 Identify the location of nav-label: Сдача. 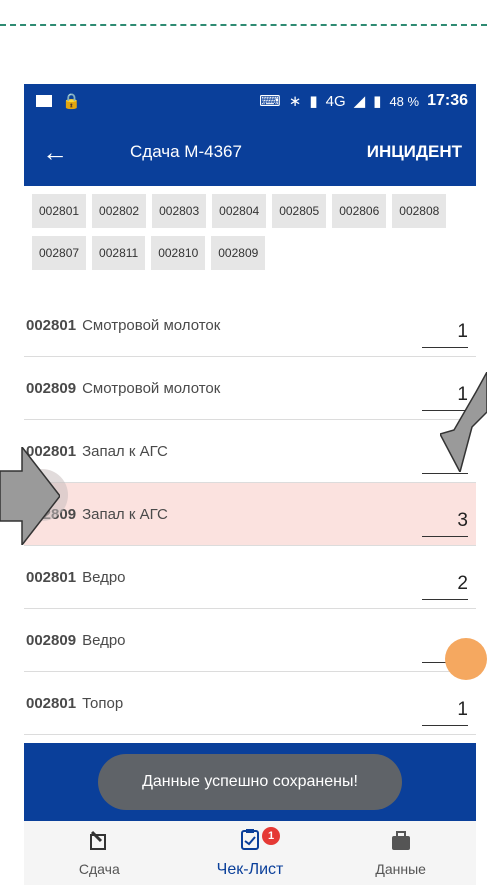
(99, 868).